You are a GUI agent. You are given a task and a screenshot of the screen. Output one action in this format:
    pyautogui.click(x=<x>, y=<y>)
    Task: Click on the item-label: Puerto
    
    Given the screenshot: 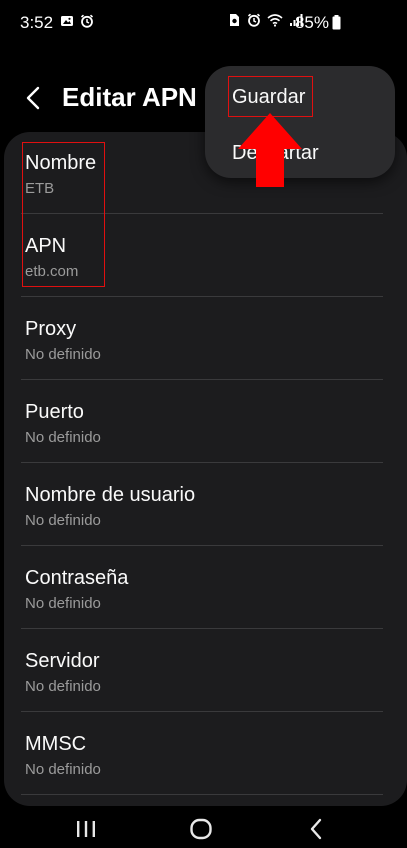 What is the action you would take?
    pyautogui.click(x=54, y=412)
    